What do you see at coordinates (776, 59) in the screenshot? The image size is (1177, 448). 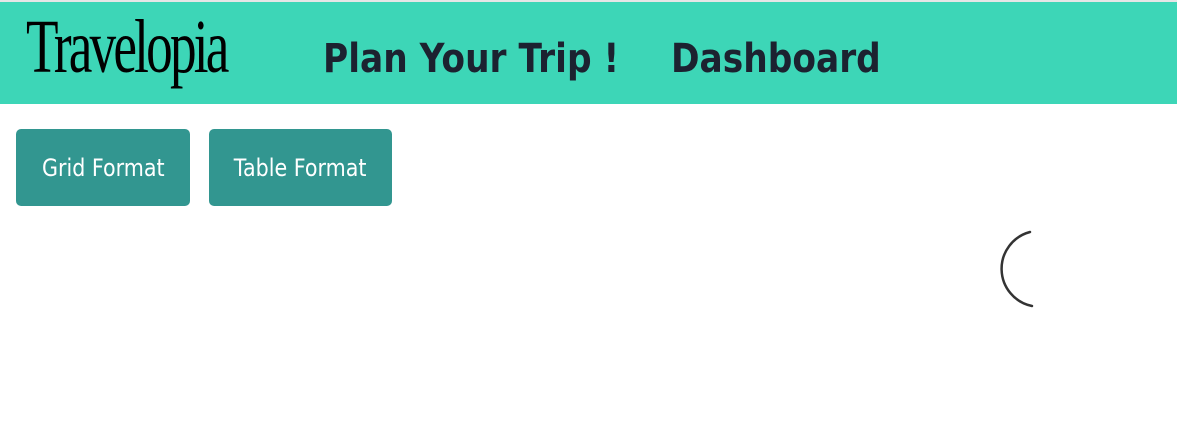 I see `nav-link-dashboard: Dashboard` at bounding box center [776, 59].